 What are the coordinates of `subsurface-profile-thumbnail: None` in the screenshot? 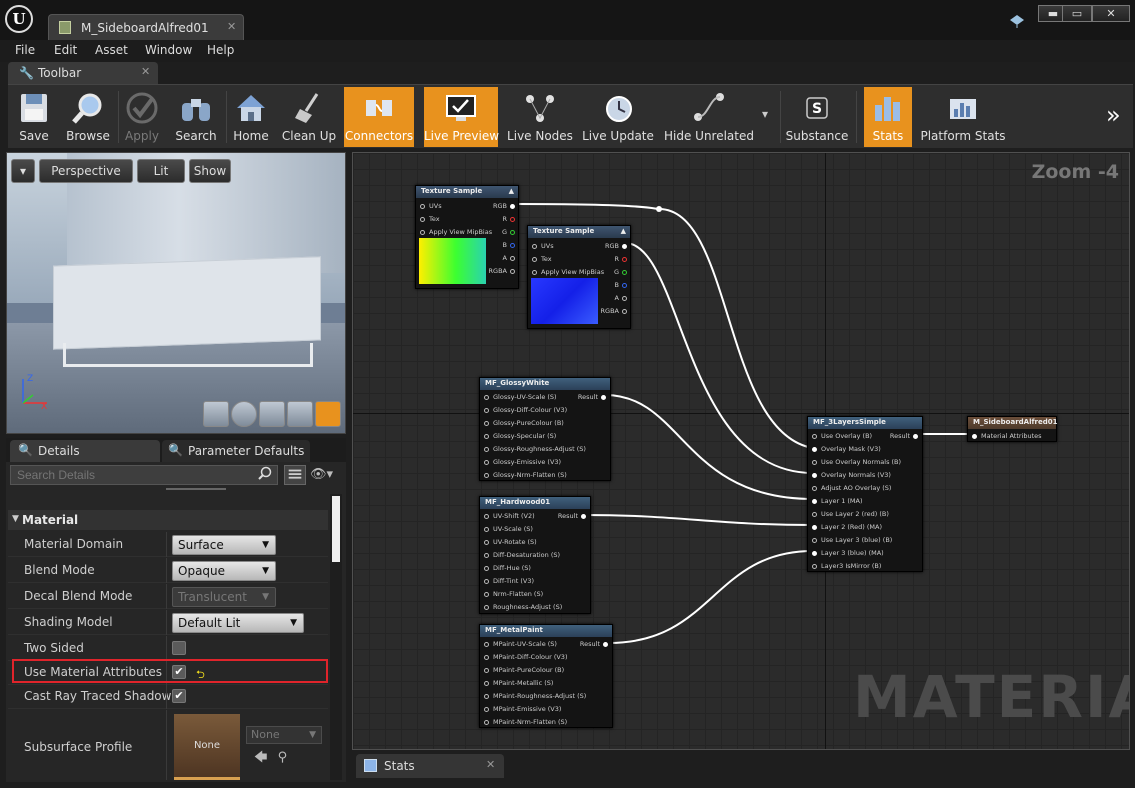 It's located at (207, 747).